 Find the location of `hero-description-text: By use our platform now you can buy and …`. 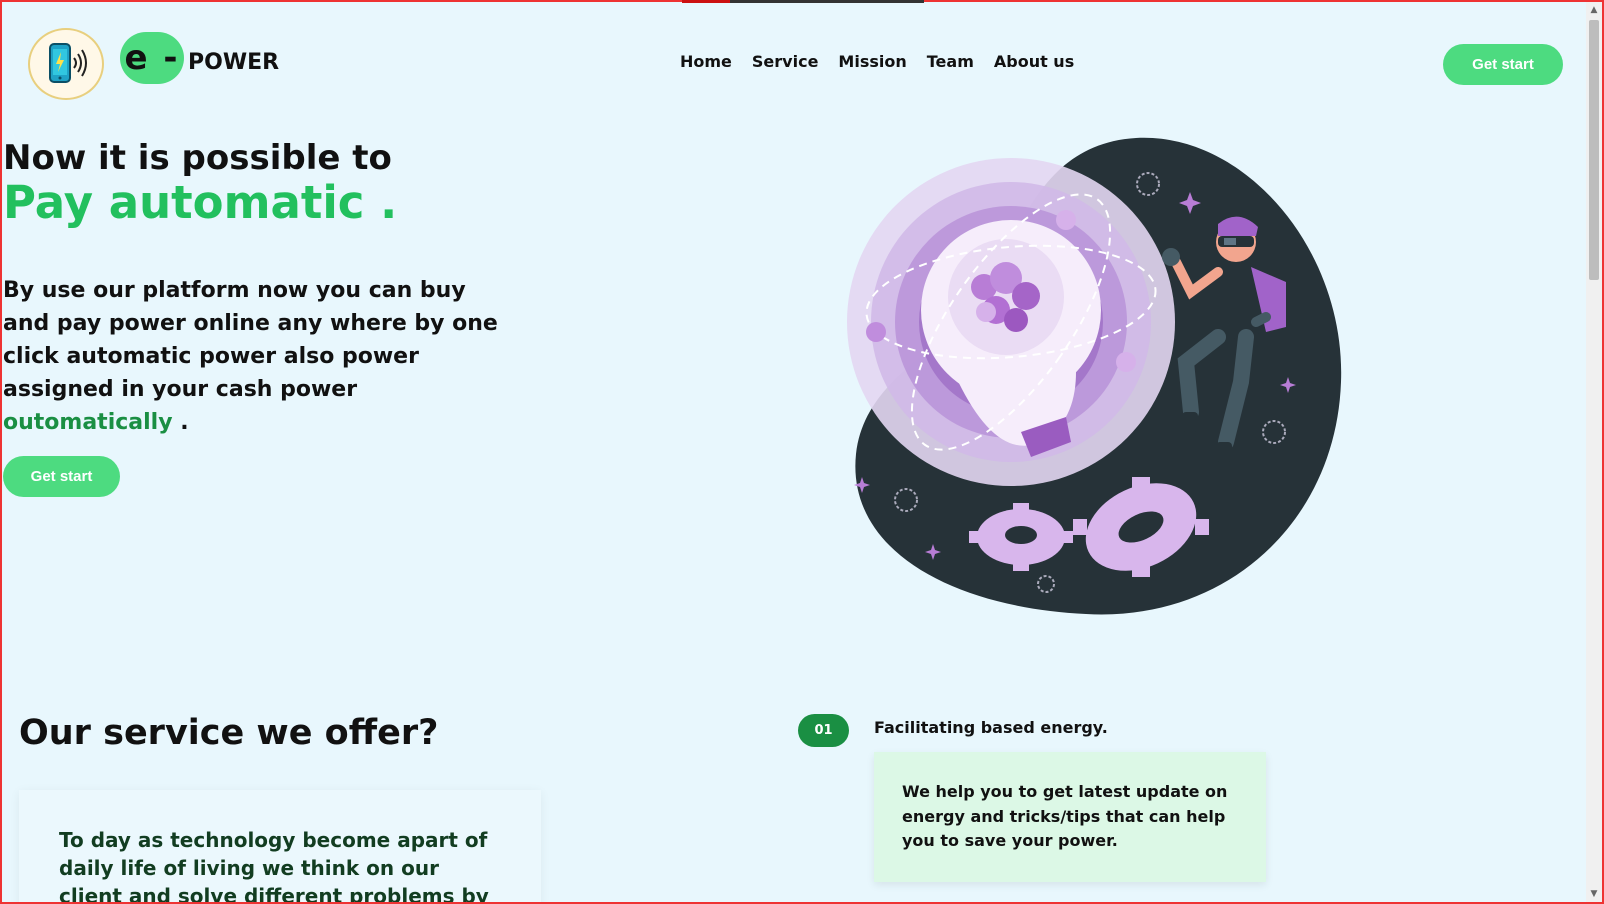

hero-description-text: By use our platform now you can buy and … is located at coordinates (250, 340).